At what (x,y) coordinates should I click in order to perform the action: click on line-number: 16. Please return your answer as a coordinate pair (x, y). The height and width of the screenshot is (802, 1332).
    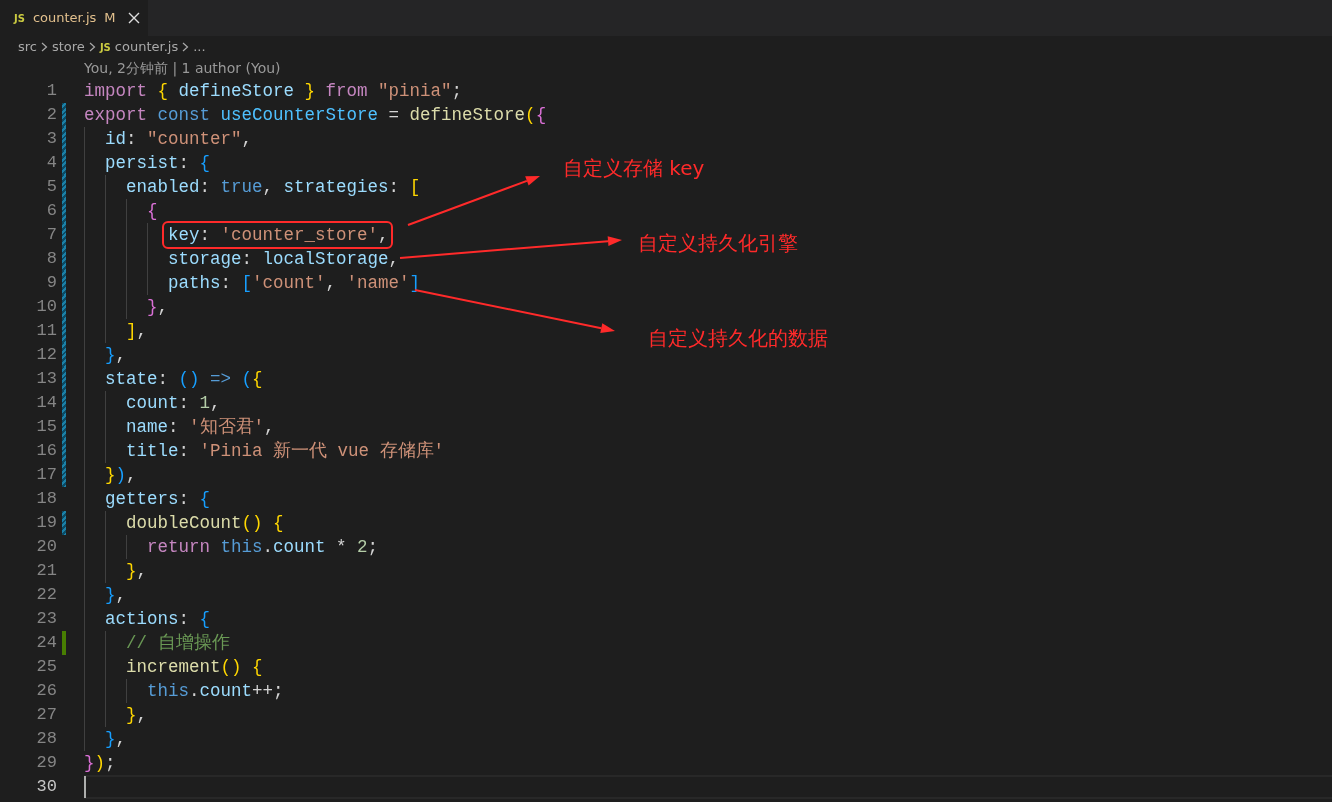
    Looking at the image, I should click on (46, 451).